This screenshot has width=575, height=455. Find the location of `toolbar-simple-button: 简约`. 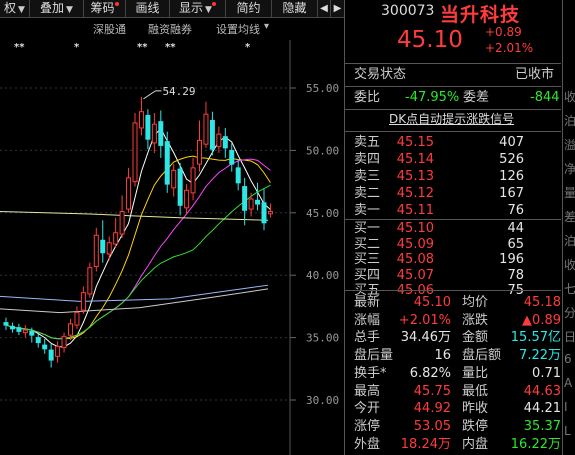

toolbar-simple-button: 简约 is located at coordinates (249, 8).